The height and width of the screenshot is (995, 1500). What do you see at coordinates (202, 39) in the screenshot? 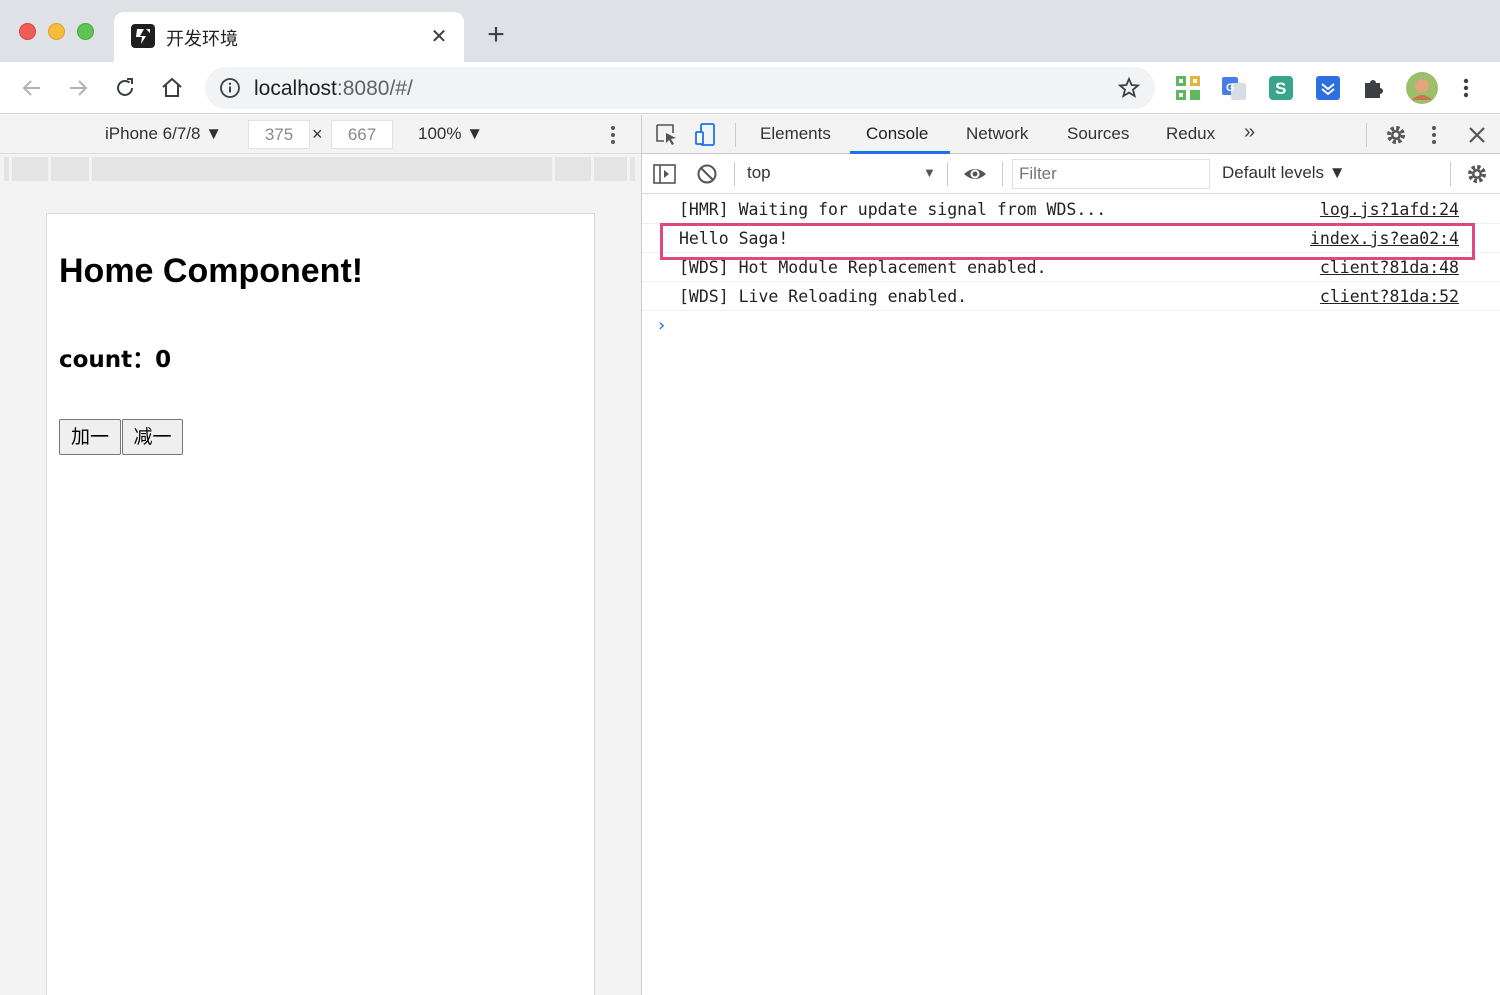
I see `tab-title: 开发环境` at bounding box center [202, 39].